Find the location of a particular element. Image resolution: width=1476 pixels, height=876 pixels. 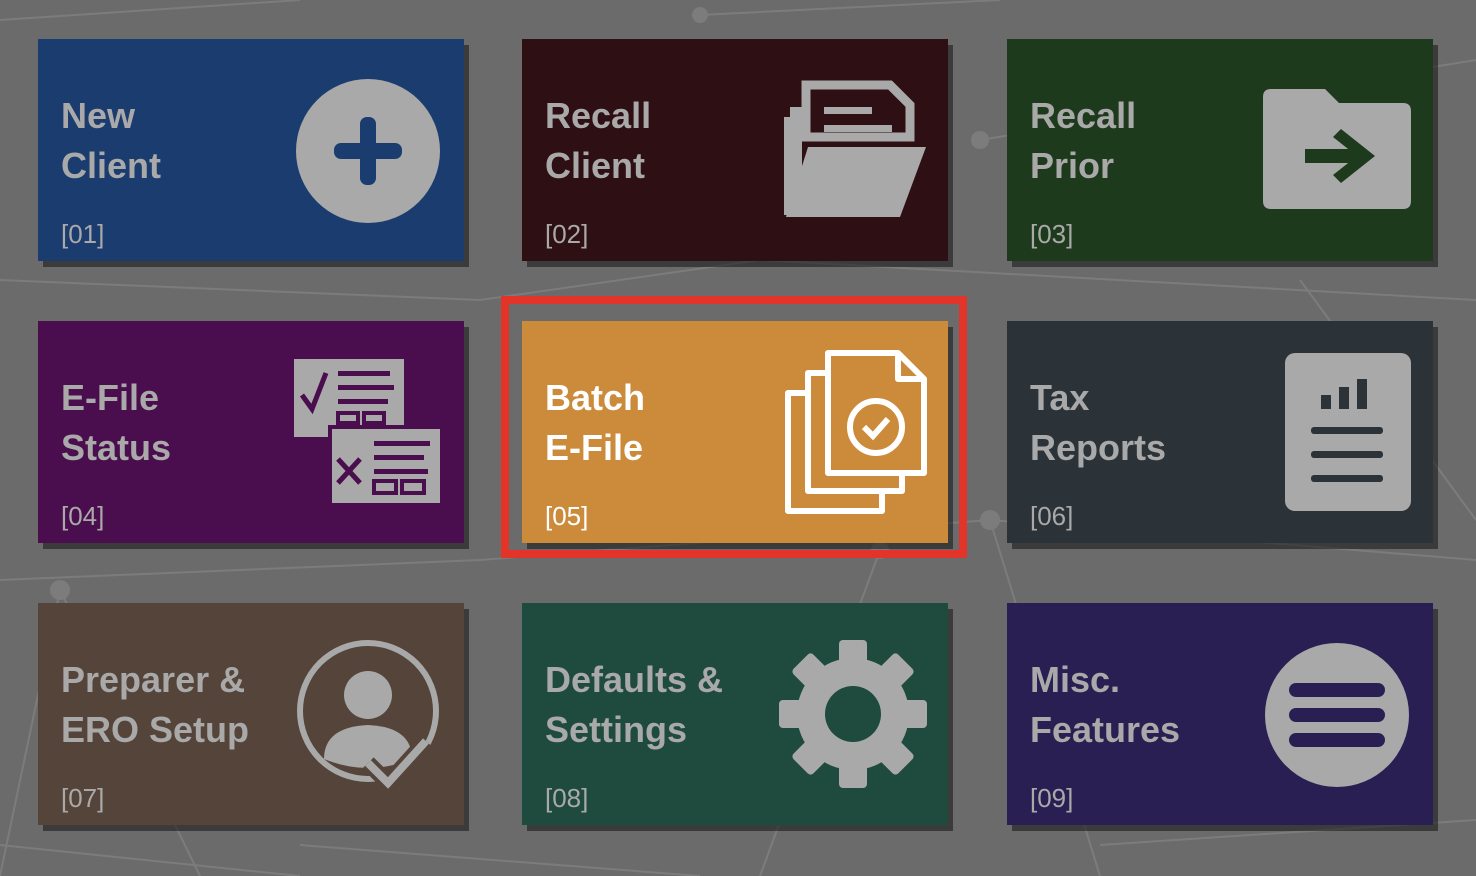

user-check-icon is located at coordinates (368, 716).